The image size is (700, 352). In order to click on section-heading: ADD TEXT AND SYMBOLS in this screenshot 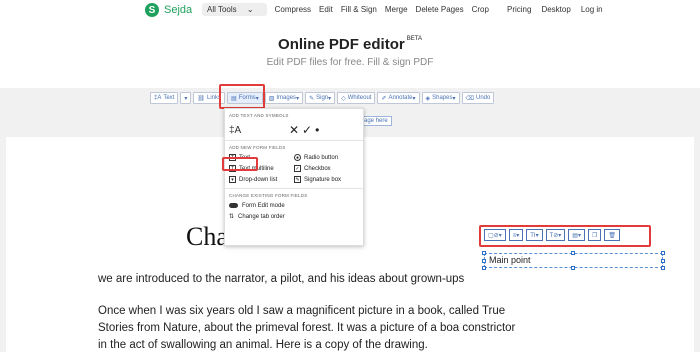, I will do `click(259, 115)`.